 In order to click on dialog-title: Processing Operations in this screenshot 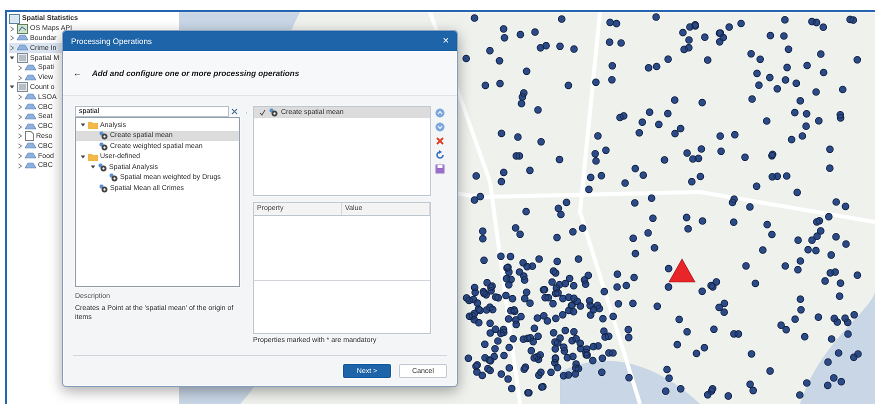, I will do `click(111, 41)`.